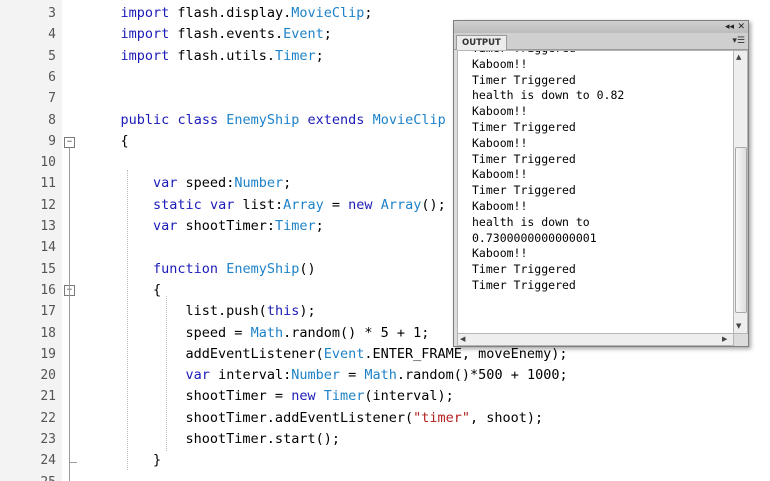 The image size is (770, 481). Describe the element at coordinates (166, 373) in the screenshot. I see `indent-guide` at that location.